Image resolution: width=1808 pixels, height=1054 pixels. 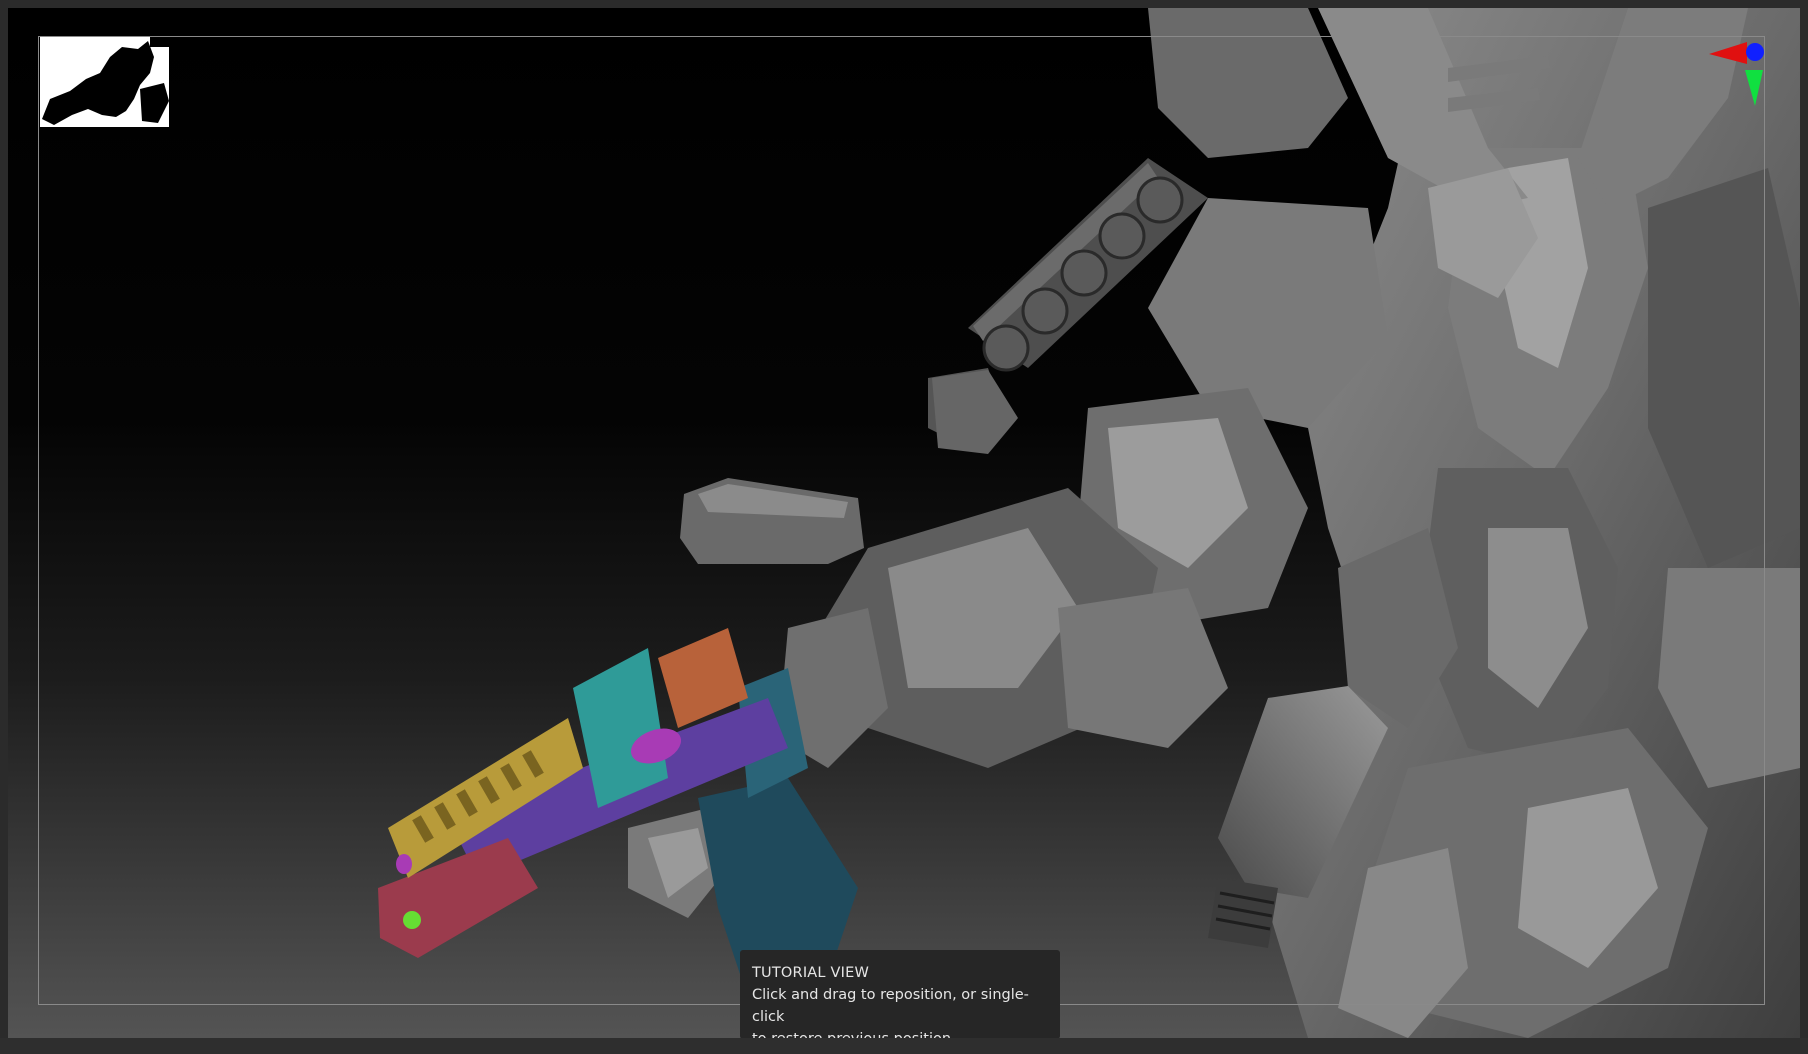 I want to click on model-silhouette-icon, so click(x=105, y=81).